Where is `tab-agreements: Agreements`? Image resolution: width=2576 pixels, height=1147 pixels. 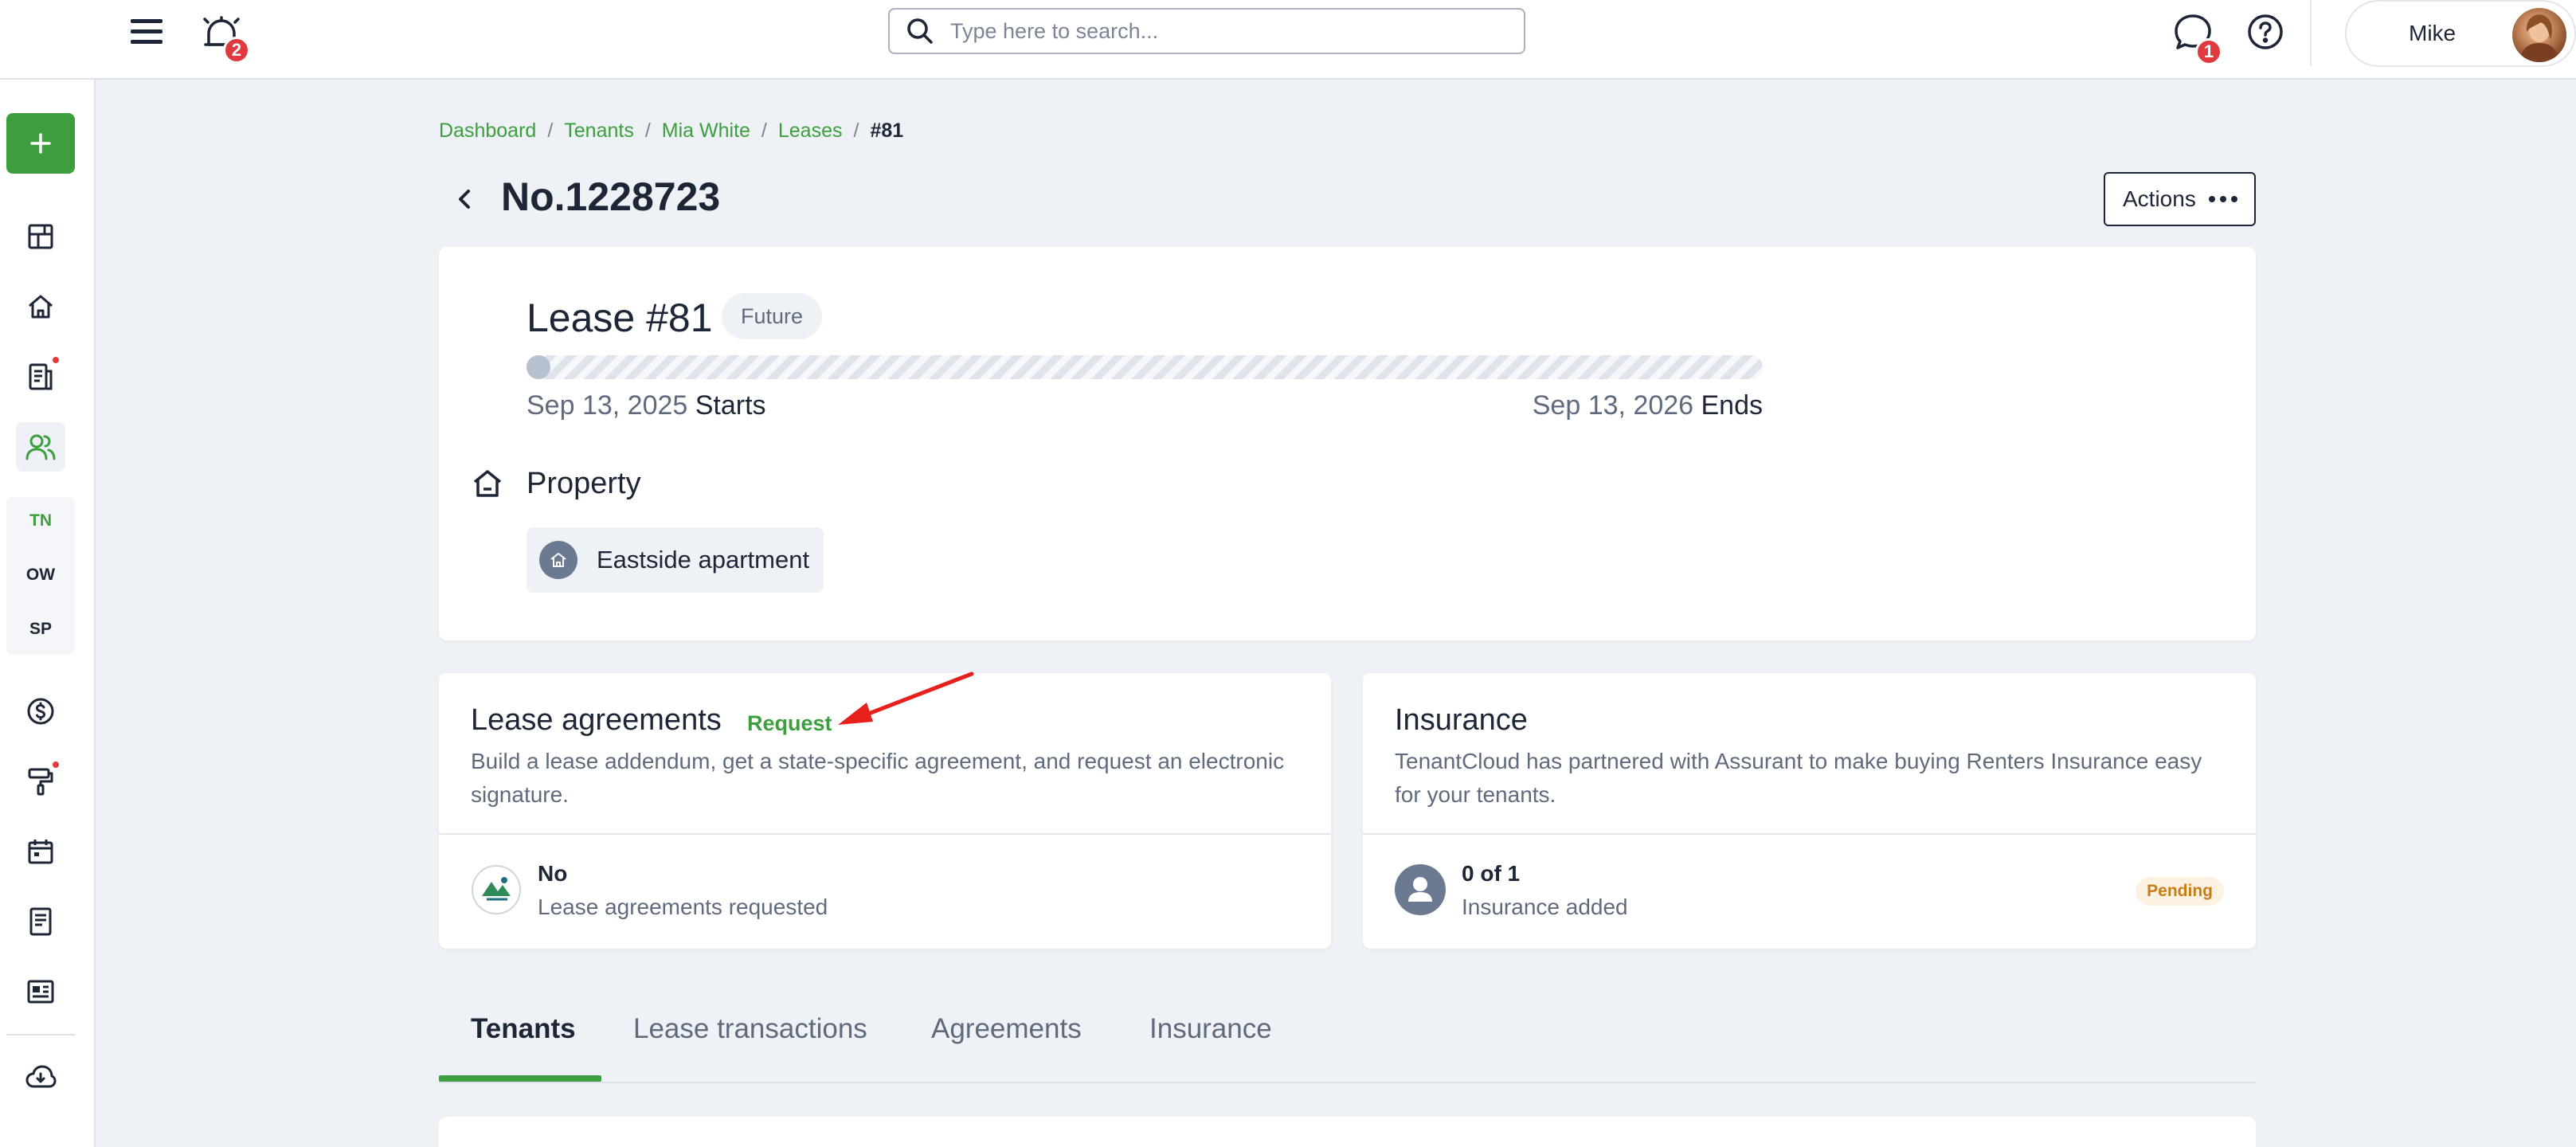 tab-agreements: Agreements is located at coordinates (1006, 1029).